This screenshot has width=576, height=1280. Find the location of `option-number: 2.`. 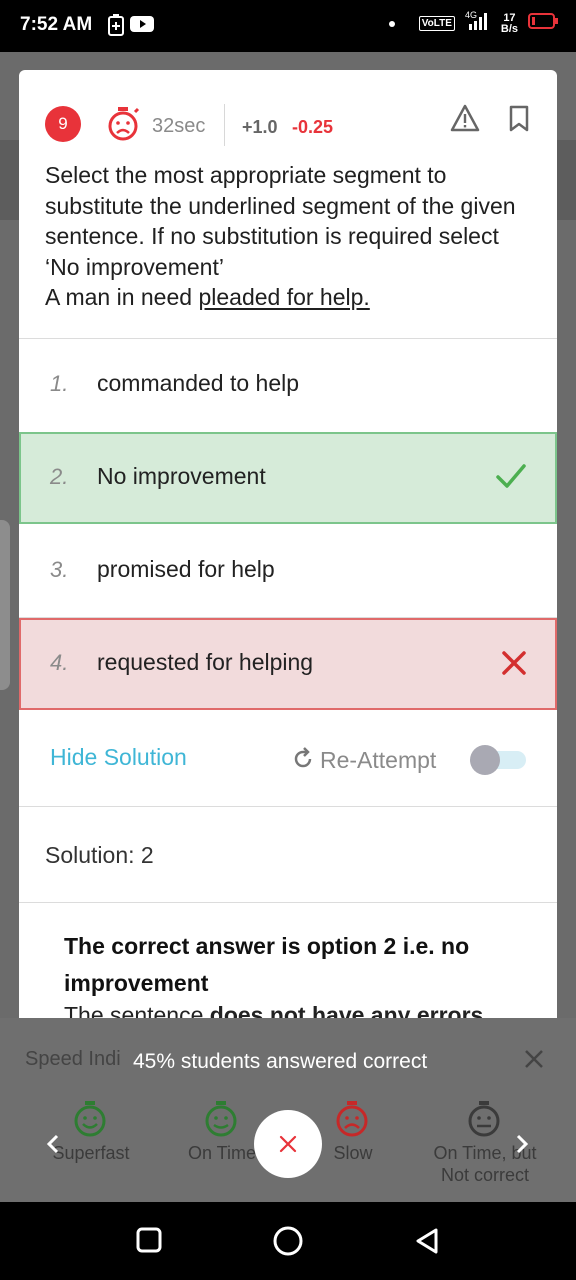

option-number: 2. is located at coordinates (59, 476).